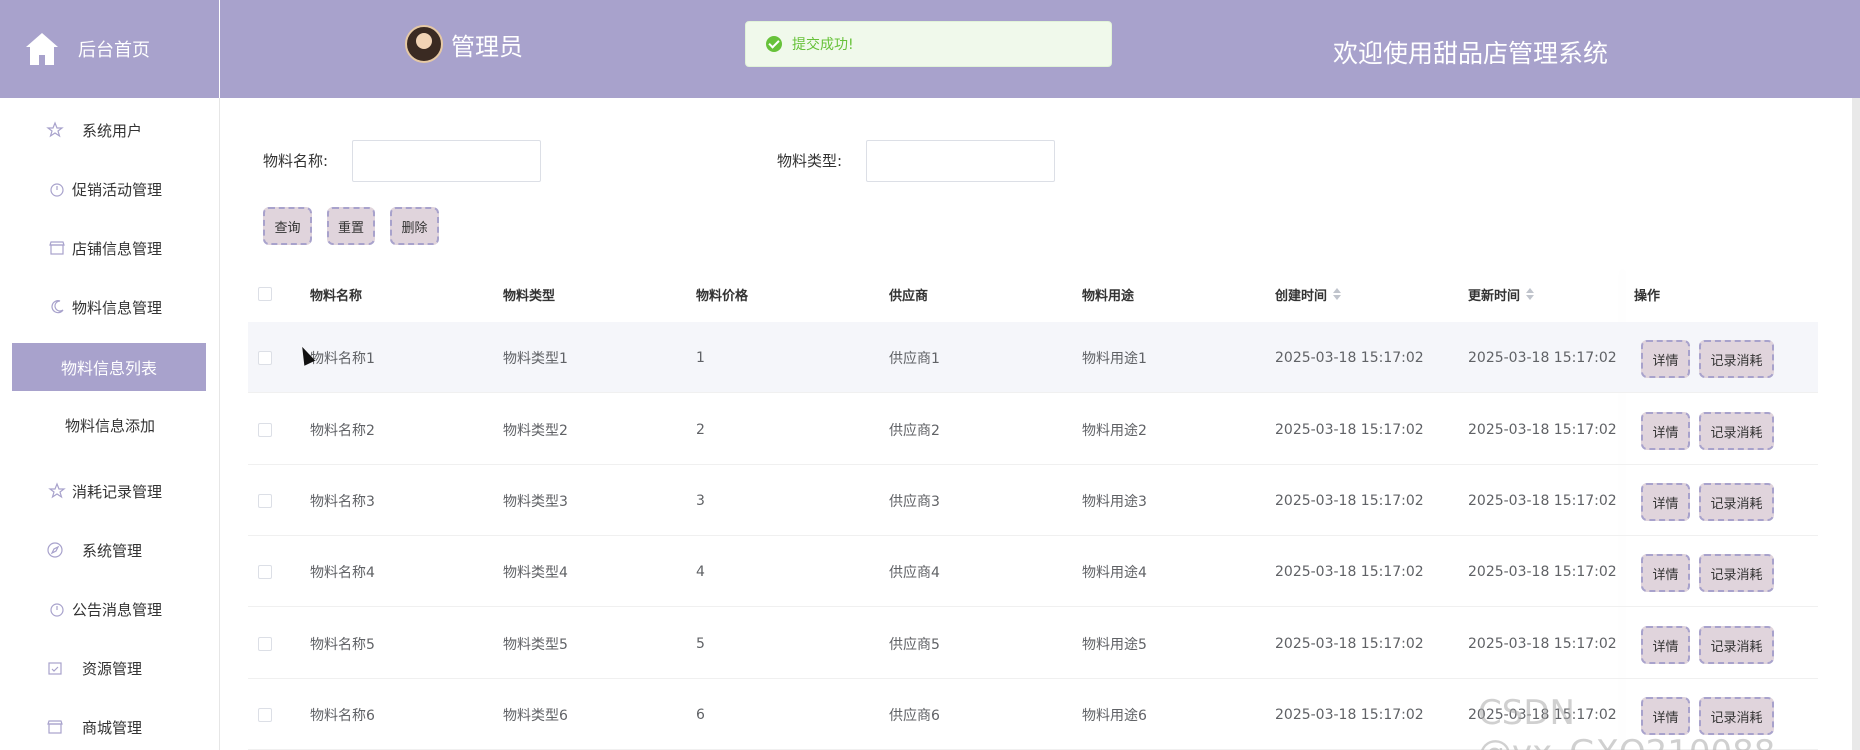 The height and width of the screenshot is (750, 1860). What do you see at coordinates (1114, 358) in the screenshot?
I see `cell-usage: 物料用途1` at bounding box center [1114, 358].